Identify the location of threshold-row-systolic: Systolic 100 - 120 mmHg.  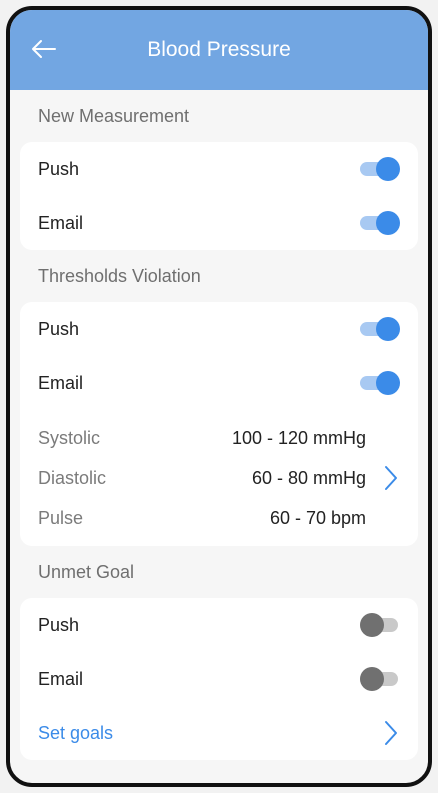
(210, 438).